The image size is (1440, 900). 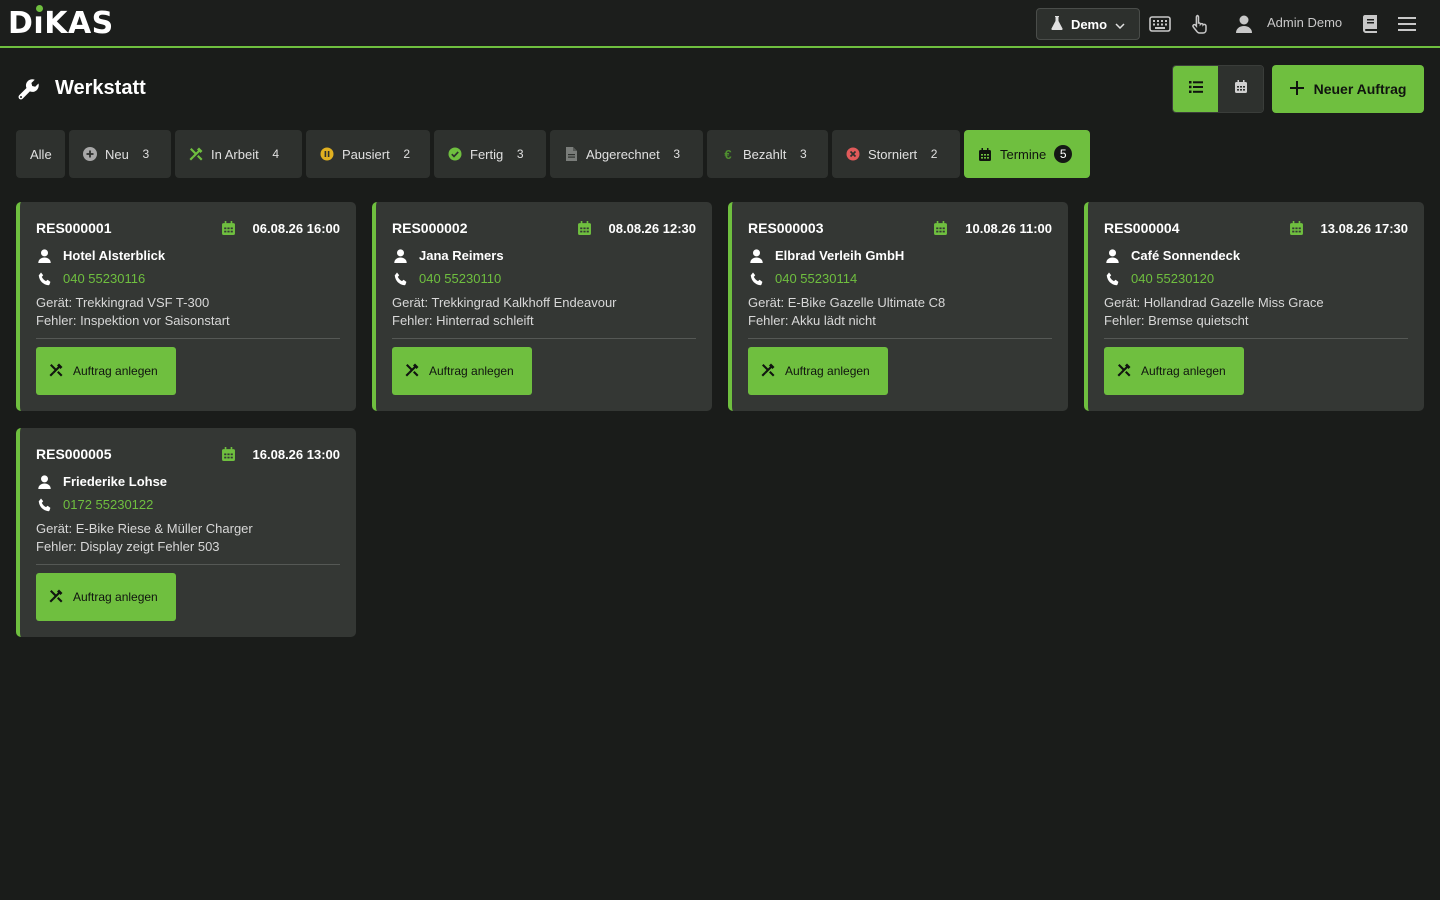 I want to click on filter-termine: Termine 5, so click(x=1027, y=154).